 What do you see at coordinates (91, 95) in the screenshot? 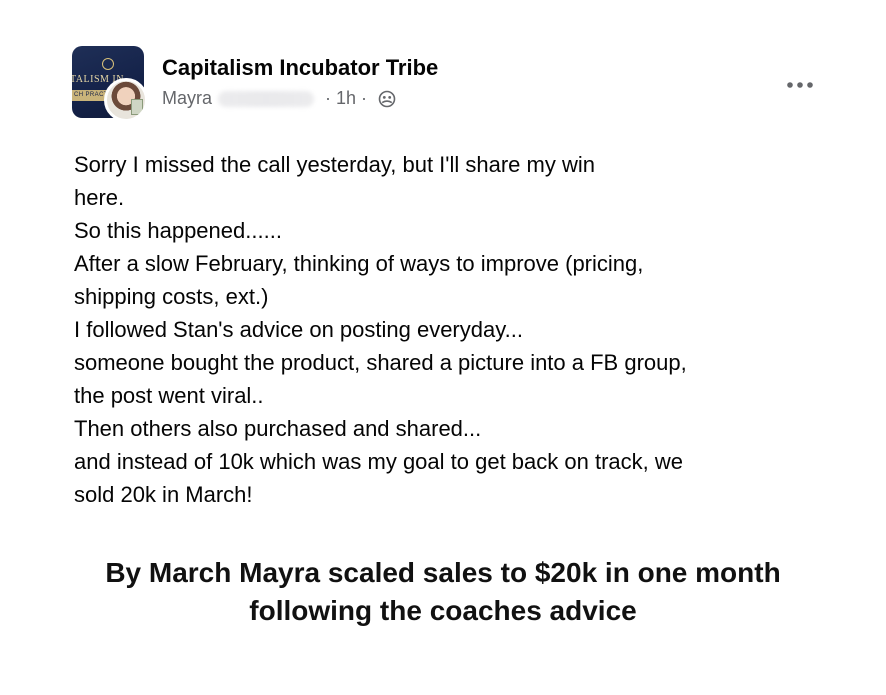
I see `group-avatar-subtext: CH PRACT` at bounding box center [91, 95].